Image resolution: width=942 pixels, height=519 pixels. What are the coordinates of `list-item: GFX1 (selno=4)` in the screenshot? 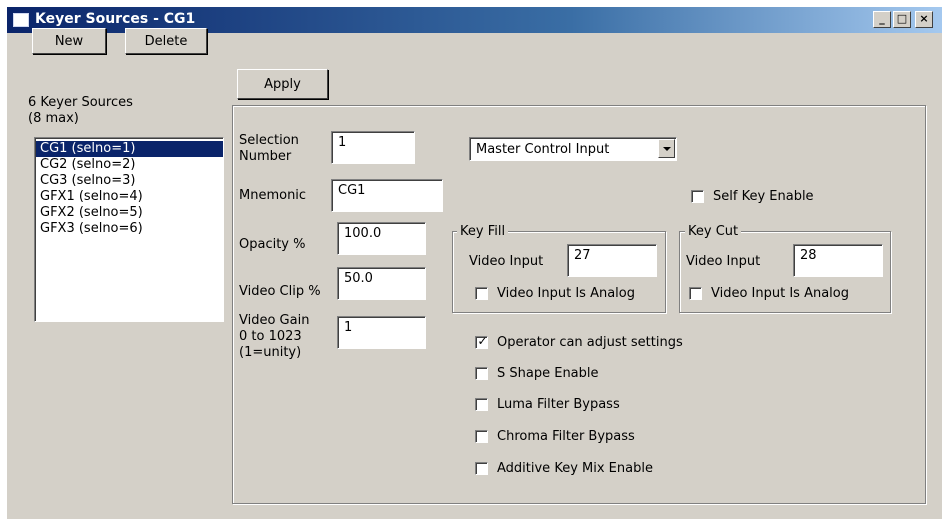 It's located at (129, 197).